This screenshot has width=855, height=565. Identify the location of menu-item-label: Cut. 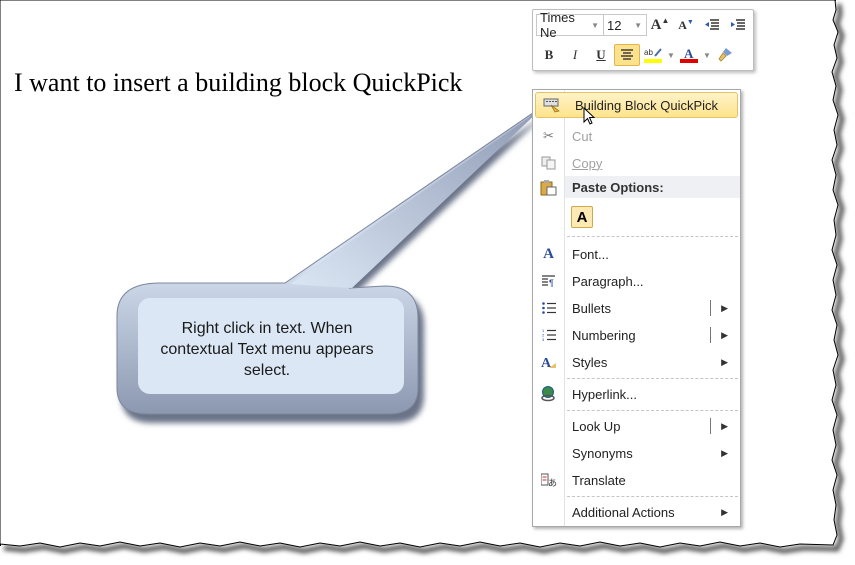
(582, 136).